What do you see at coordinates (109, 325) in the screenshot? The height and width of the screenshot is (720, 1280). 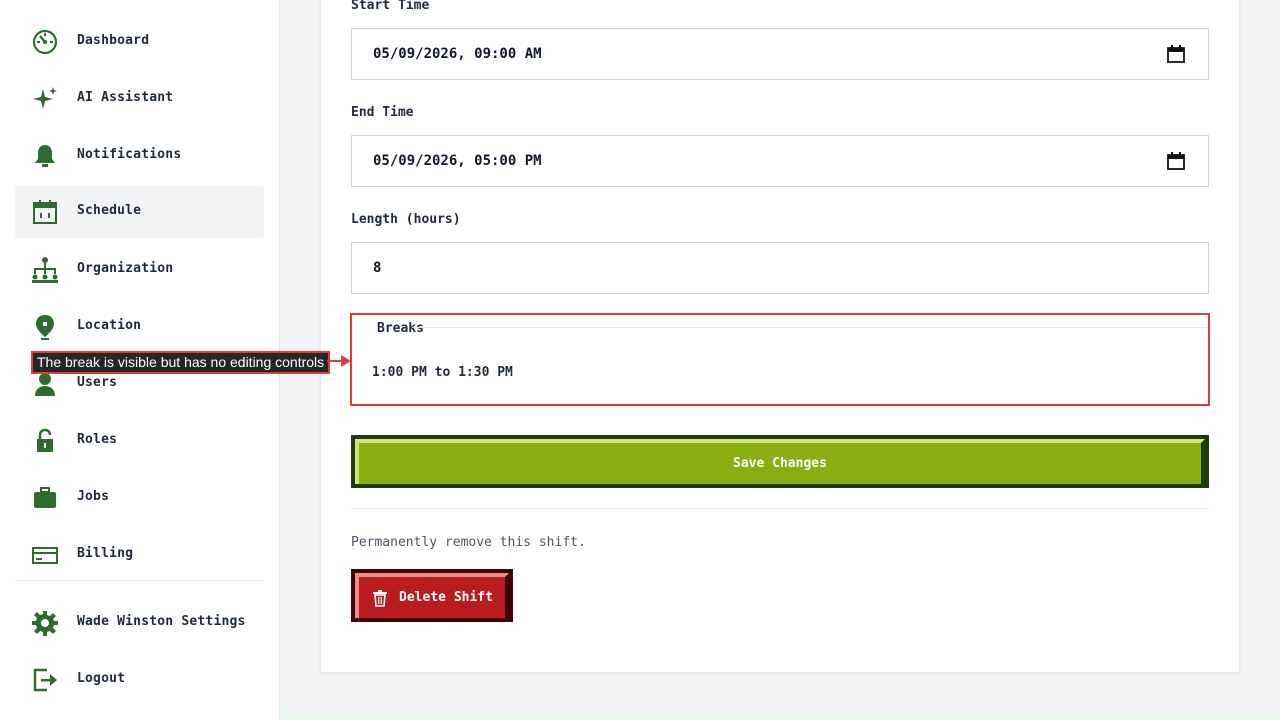 I see `sidebar-item-label: Location` at bounding box center [109, 325].